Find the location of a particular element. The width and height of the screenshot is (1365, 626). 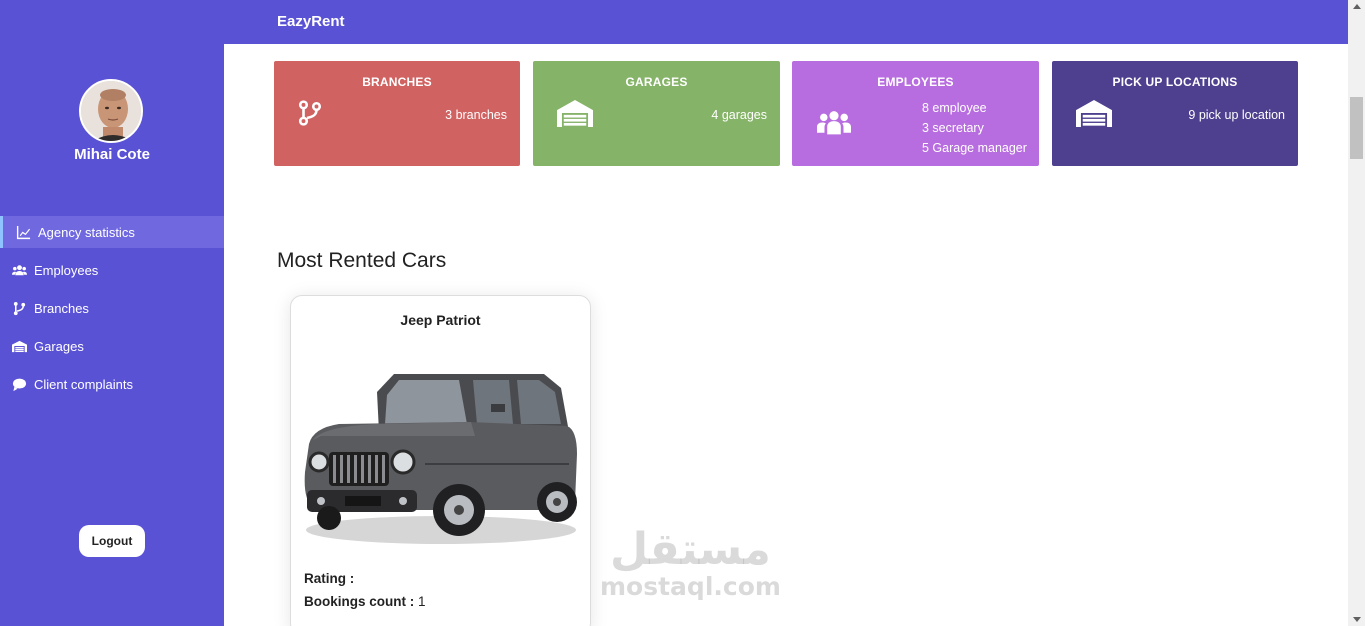

sidebar-item-agency-statistics: Agency statistics is located at coordinates (112, 232).